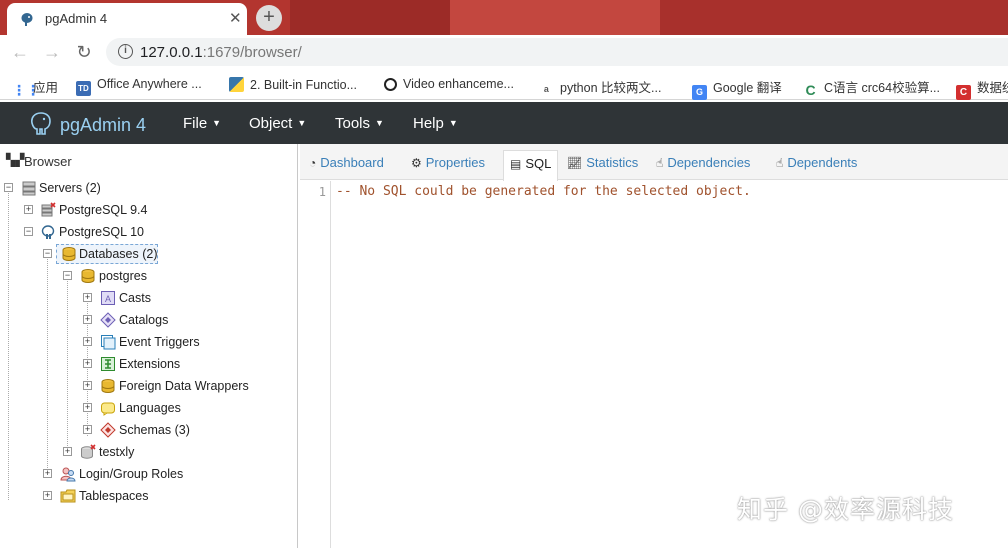 This screenshot has height=548, width=1008. What do you see at coordinates (822, 162) in the screenshot?
I see `tab-label: Dependents` at bounding box center [822, 162].